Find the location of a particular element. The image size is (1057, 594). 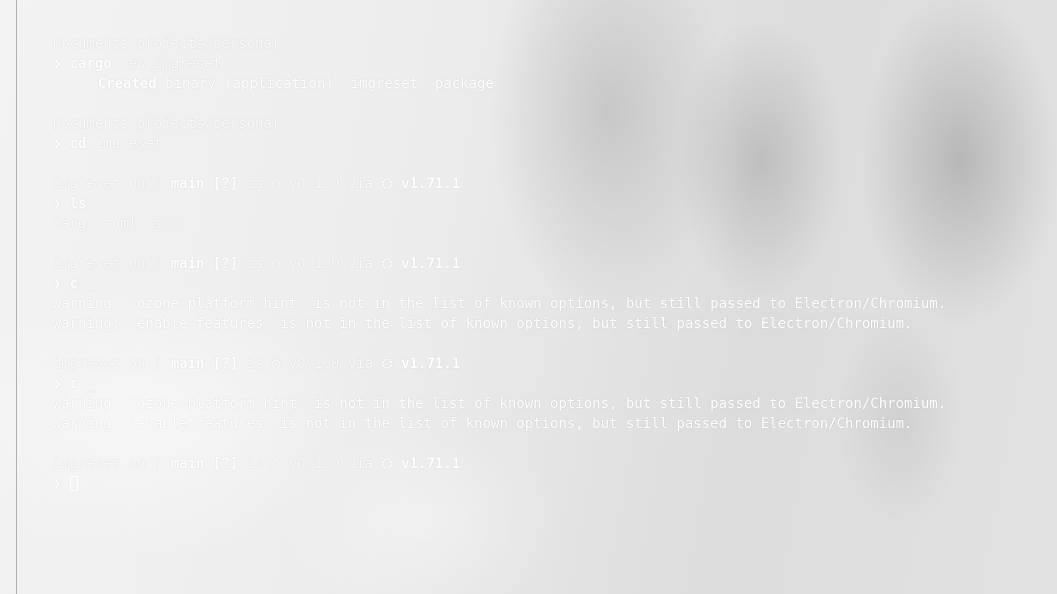

command-line: ❯ cargo new imgreset is located at coordinates (120, 53).